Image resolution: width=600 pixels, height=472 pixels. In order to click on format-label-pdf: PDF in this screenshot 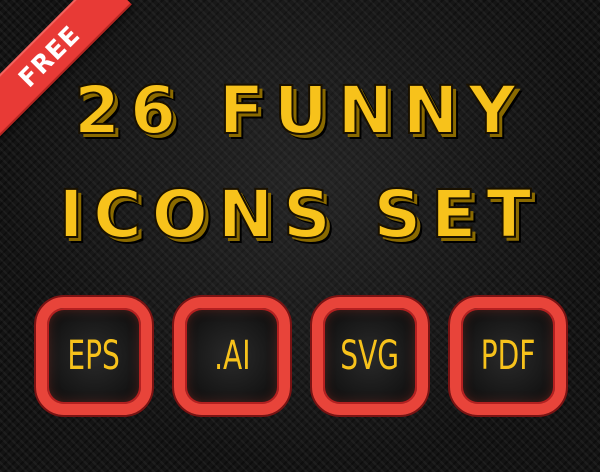, I will do `click(508, 356)`.